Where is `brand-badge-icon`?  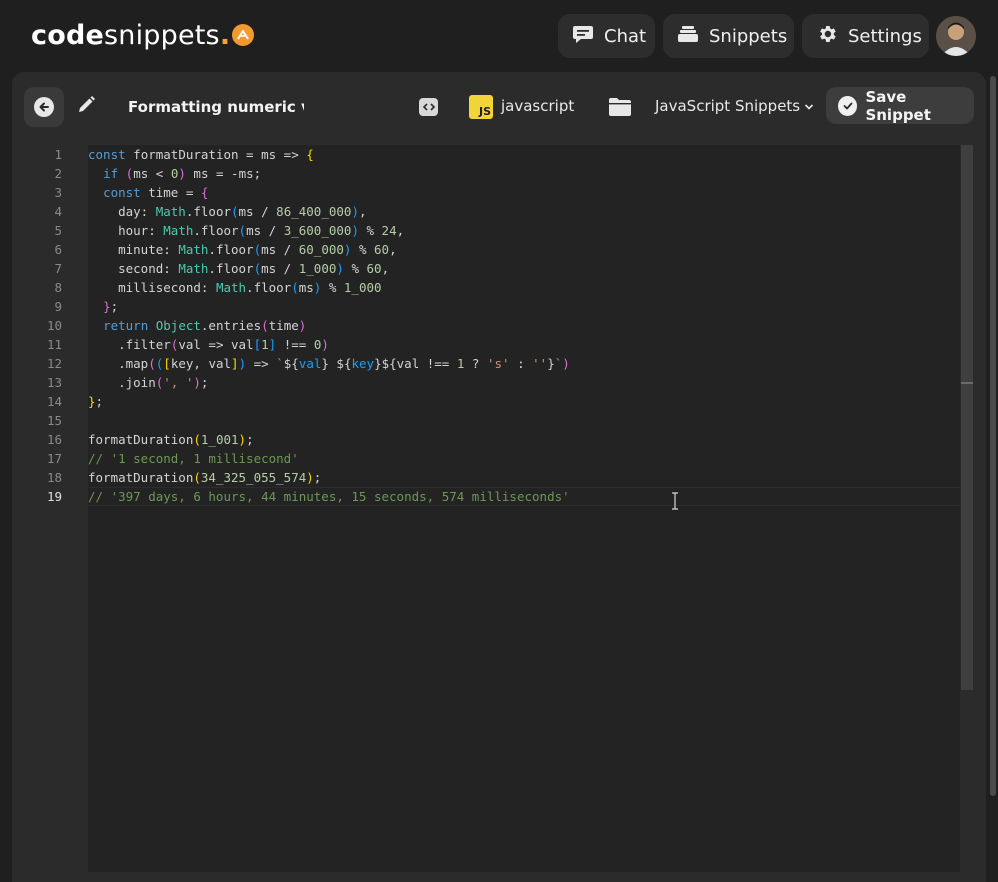 brand-badge-icon is located at coordinates (243, 35).